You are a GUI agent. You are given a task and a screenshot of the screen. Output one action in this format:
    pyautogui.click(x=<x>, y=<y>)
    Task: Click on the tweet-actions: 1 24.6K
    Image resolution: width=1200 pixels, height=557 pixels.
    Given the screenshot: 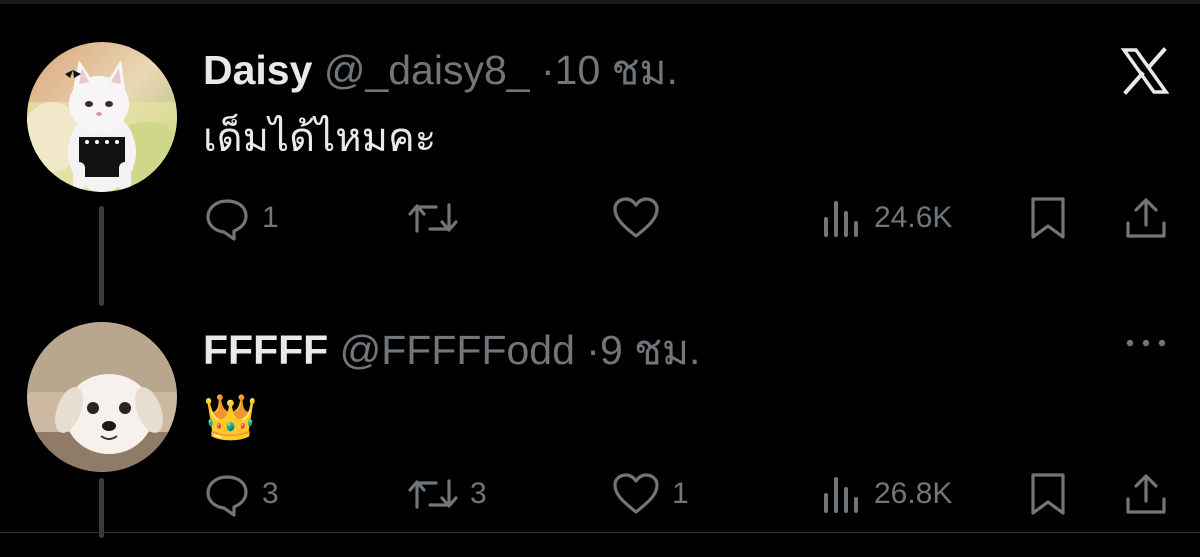 What is the action you would take?
    pyautogui.click(x=600, y=218)
    